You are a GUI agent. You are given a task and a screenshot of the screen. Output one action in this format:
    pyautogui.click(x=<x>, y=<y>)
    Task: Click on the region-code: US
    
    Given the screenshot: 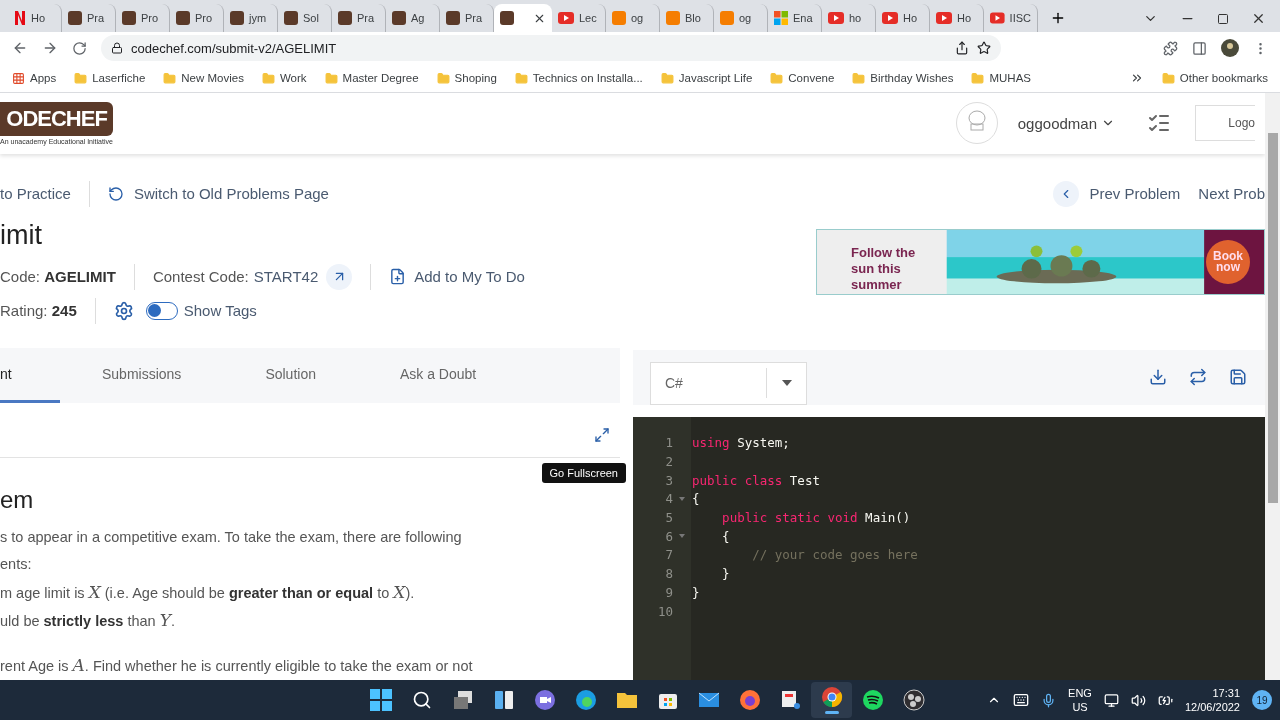 What is the action you would take?
    pyautogui.click(x=1080, y=707)
    